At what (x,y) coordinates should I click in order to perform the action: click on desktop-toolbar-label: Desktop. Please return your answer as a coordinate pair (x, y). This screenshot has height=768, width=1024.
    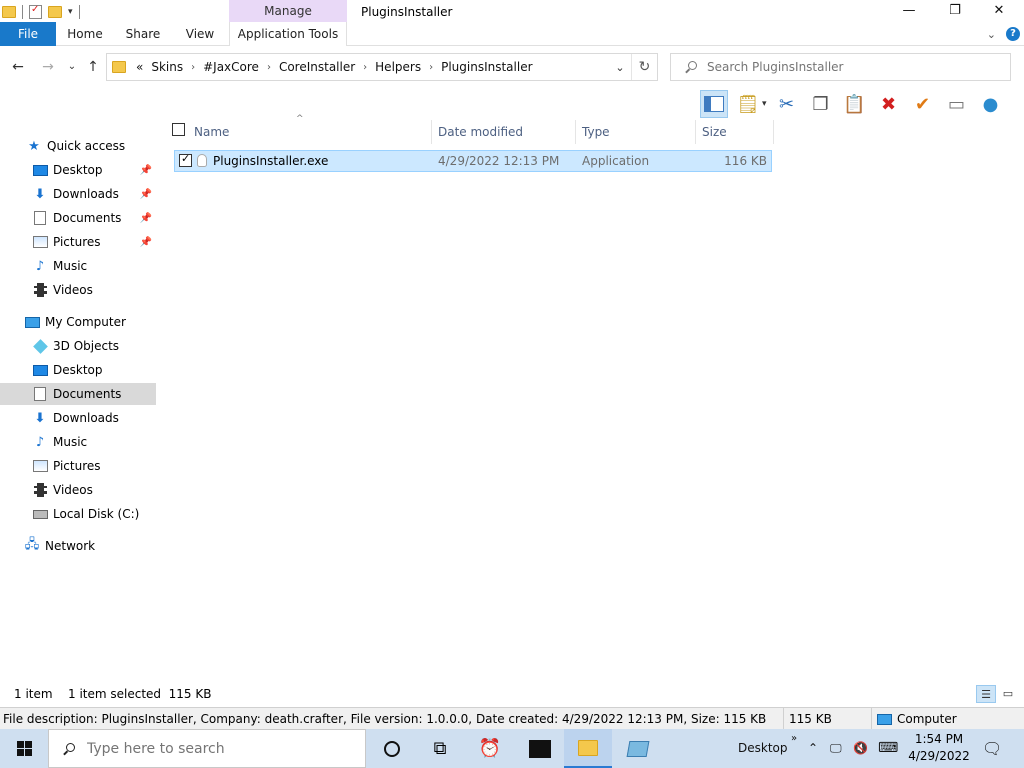
    Looking at the image, I should click on (763, 748).